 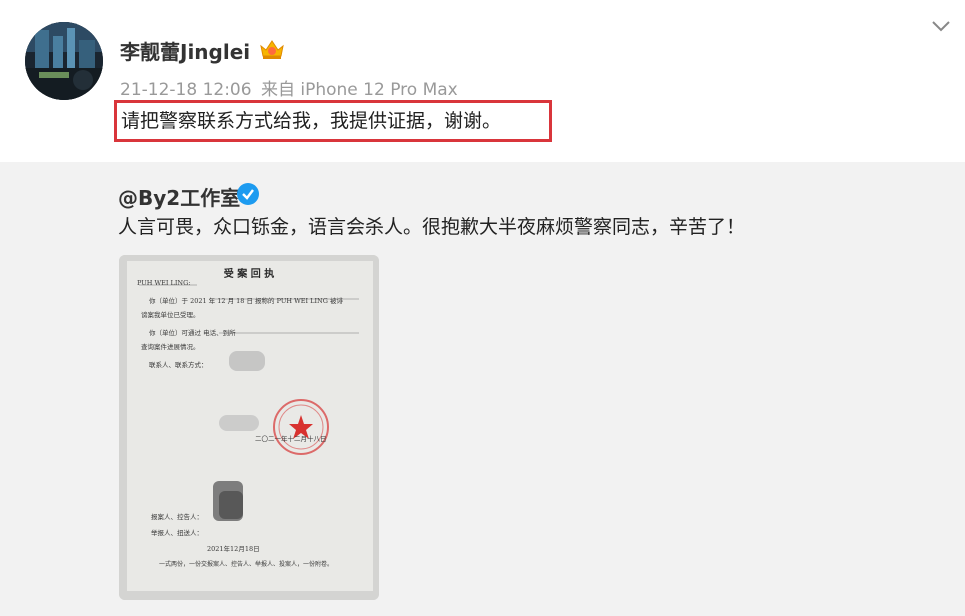 What do you see at coordinates (186, 90) in the screenshot?
I see `post-timestamp: 21-12-18 12:06` at bounding box center [186, 90].